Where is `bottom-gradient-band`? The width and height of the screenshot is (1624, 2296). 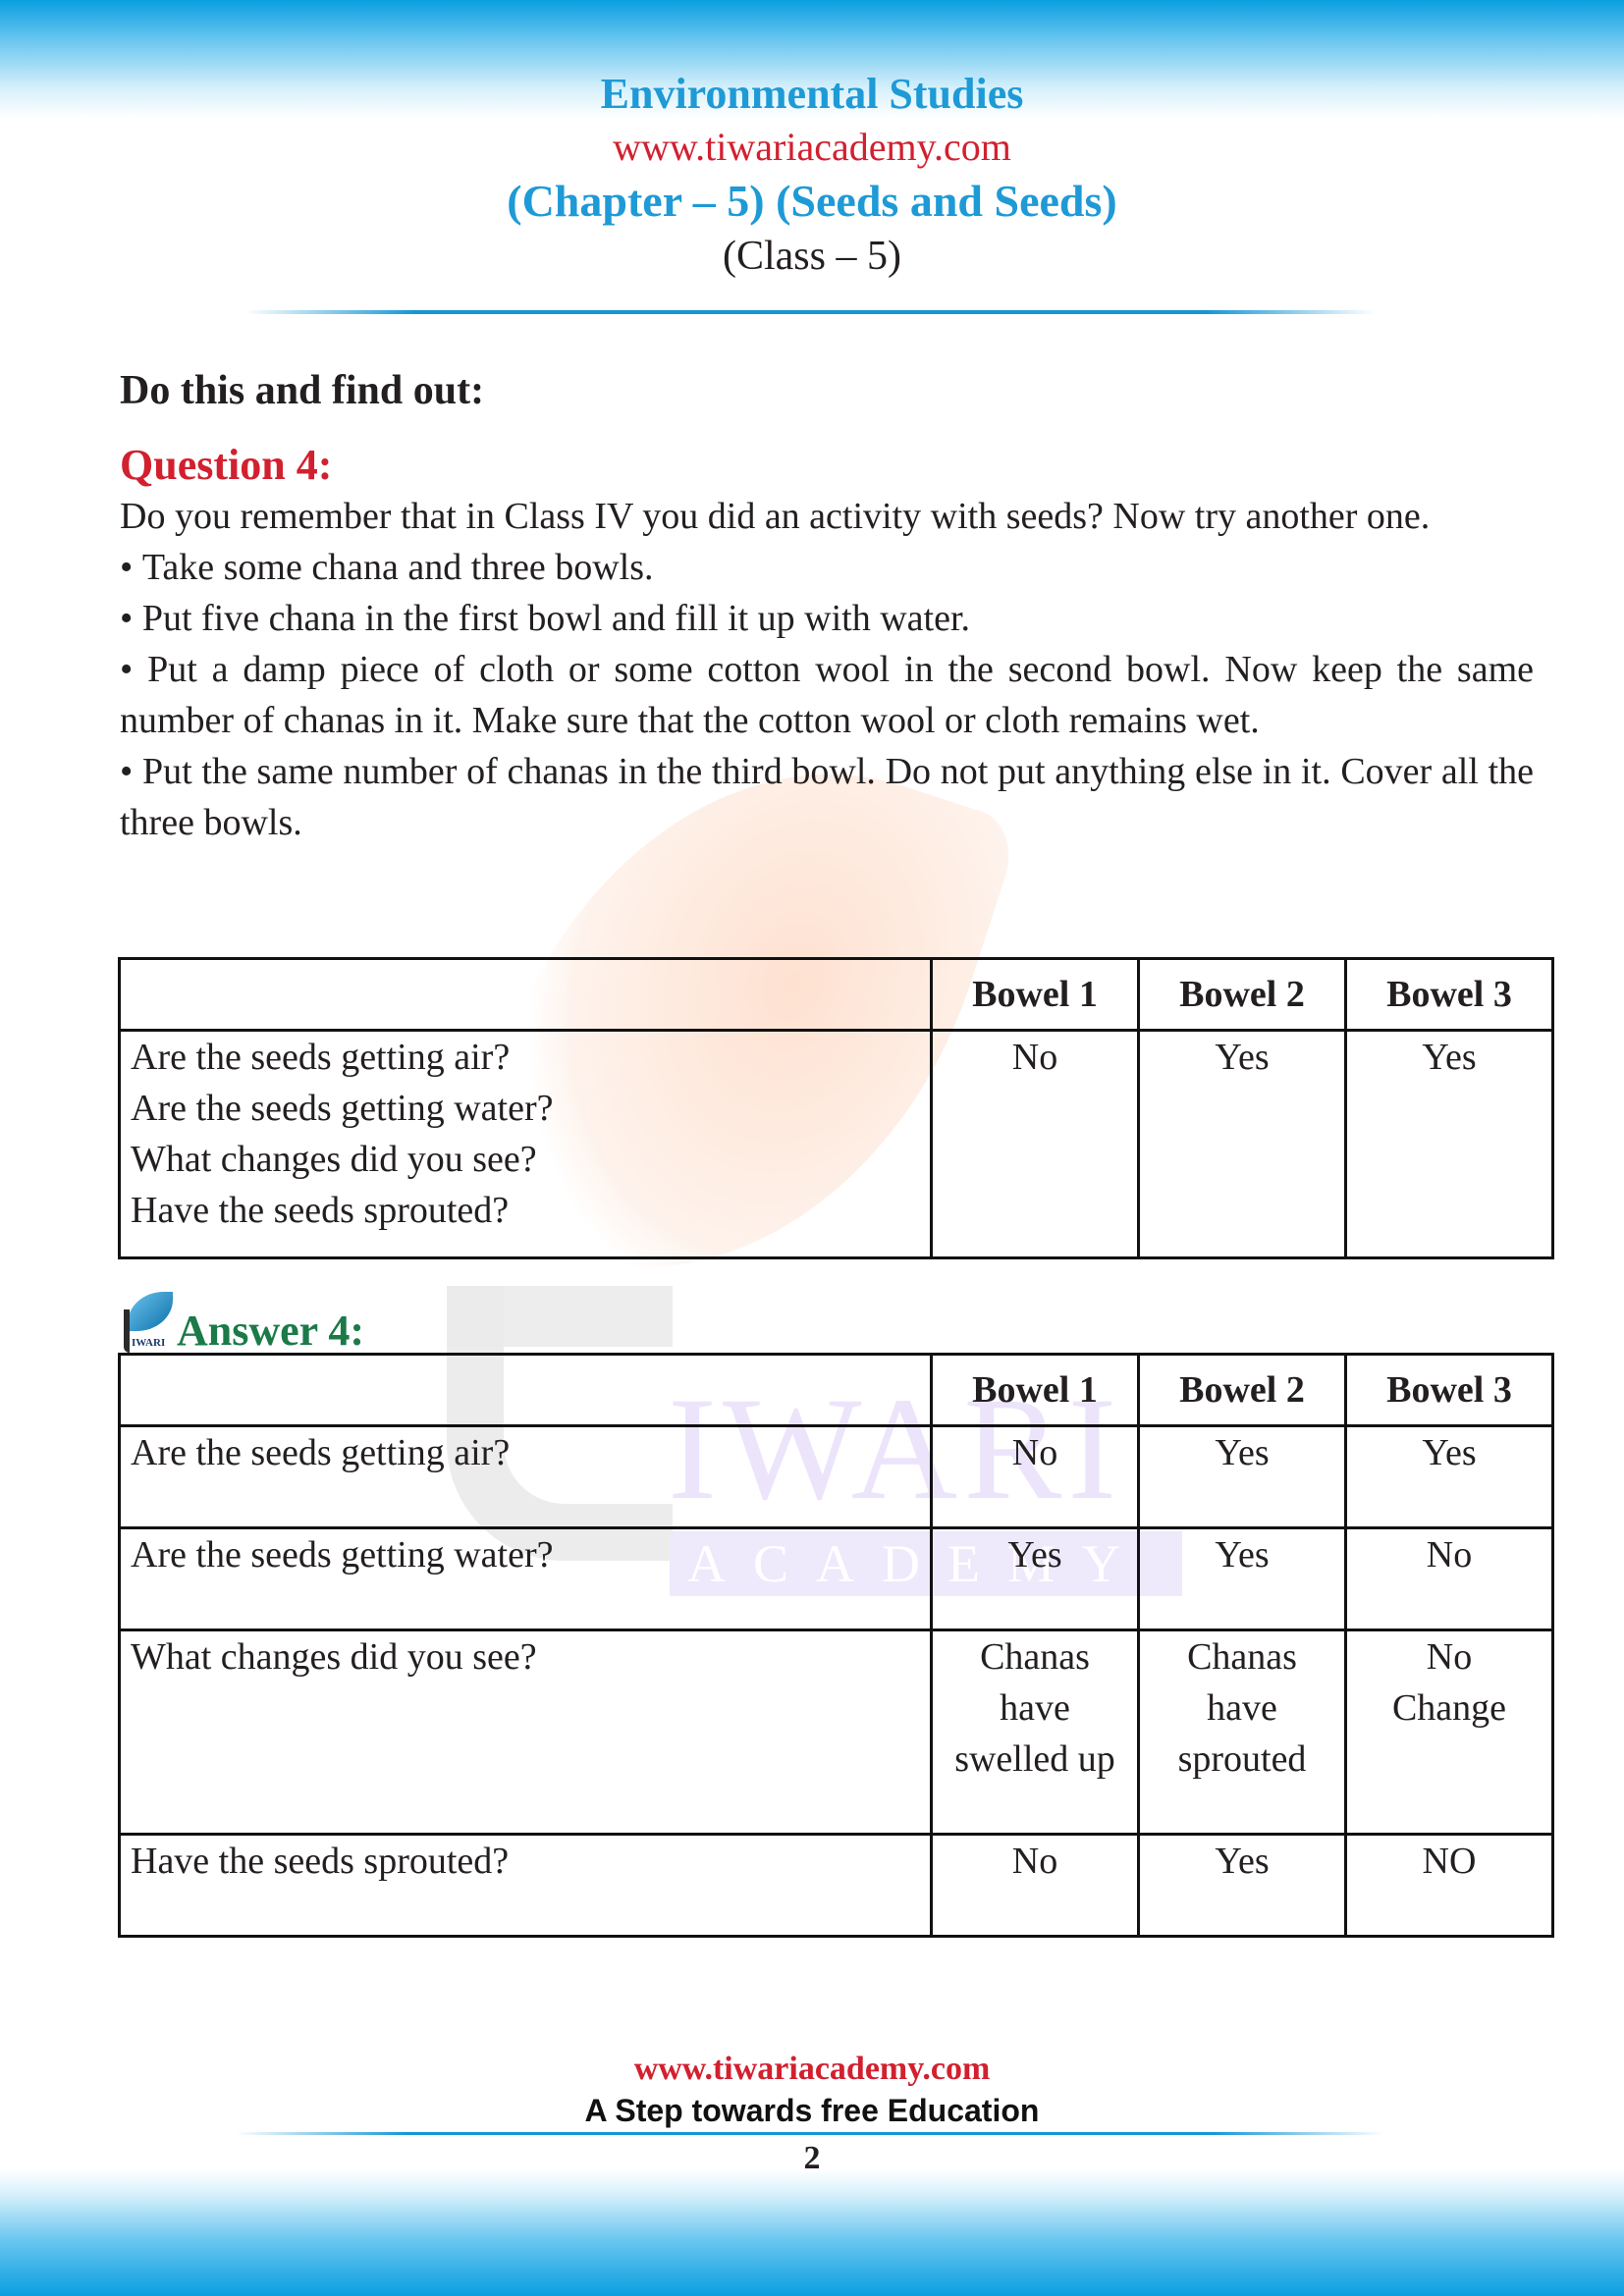 bottom-gradient-band is located at coordinates (812, 2233).